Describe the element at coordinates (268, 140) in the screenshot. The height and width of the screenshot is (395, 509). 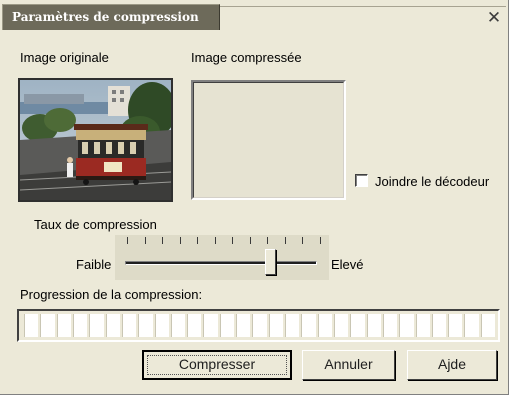
I see `compressed-image-preview` at that location.